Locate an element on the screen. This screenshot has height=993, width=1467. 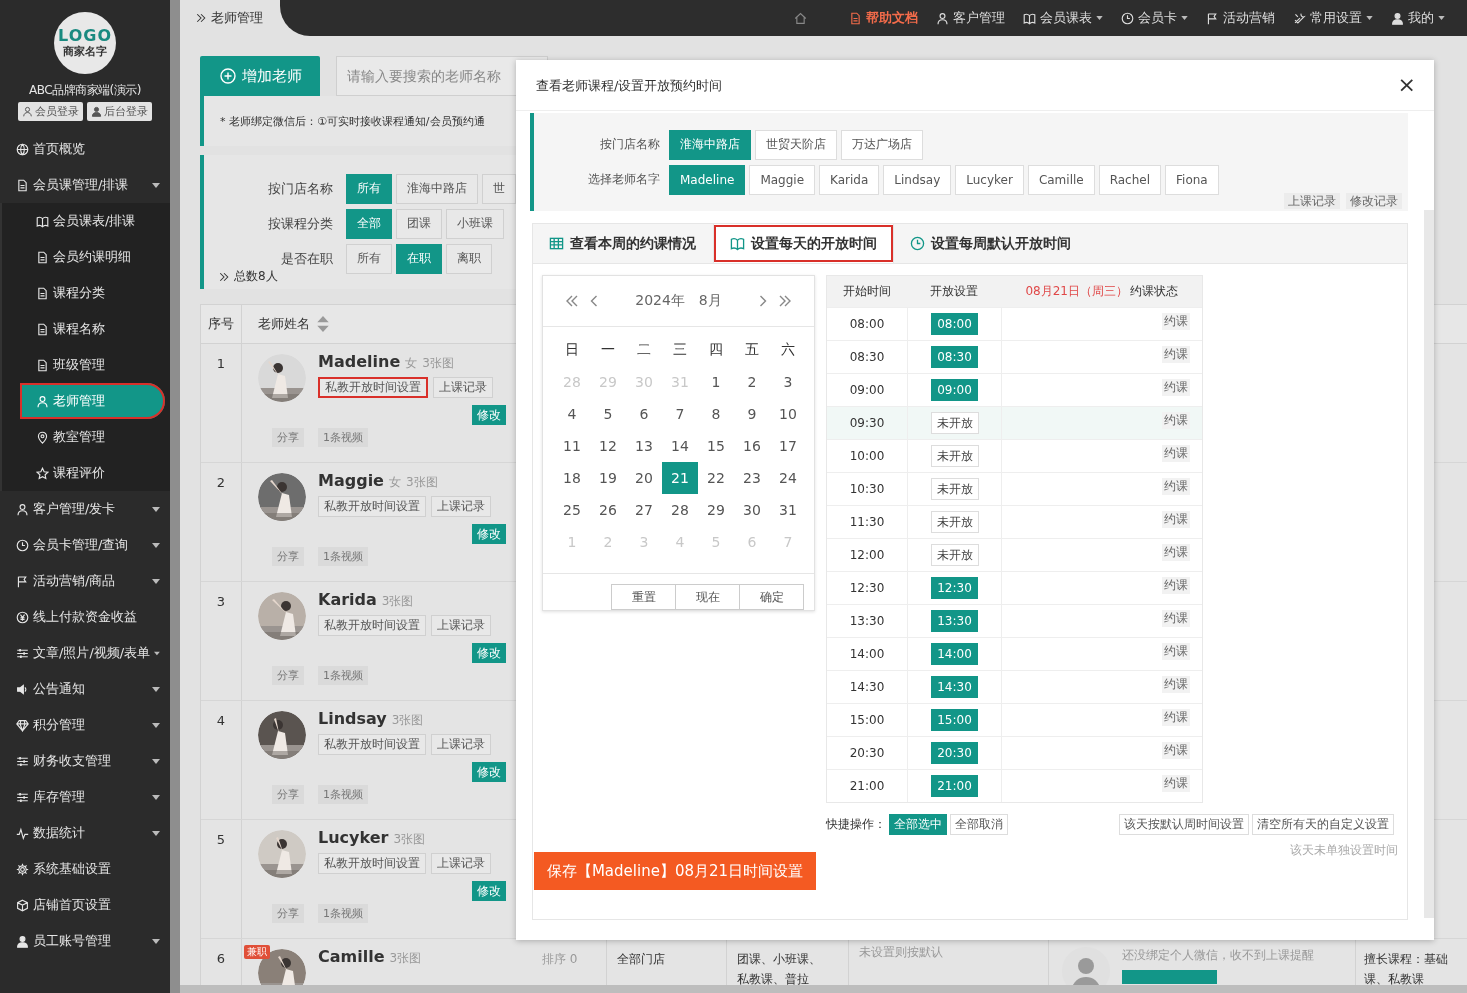
calendar-day: 8 is located at coordinates (716, 414).